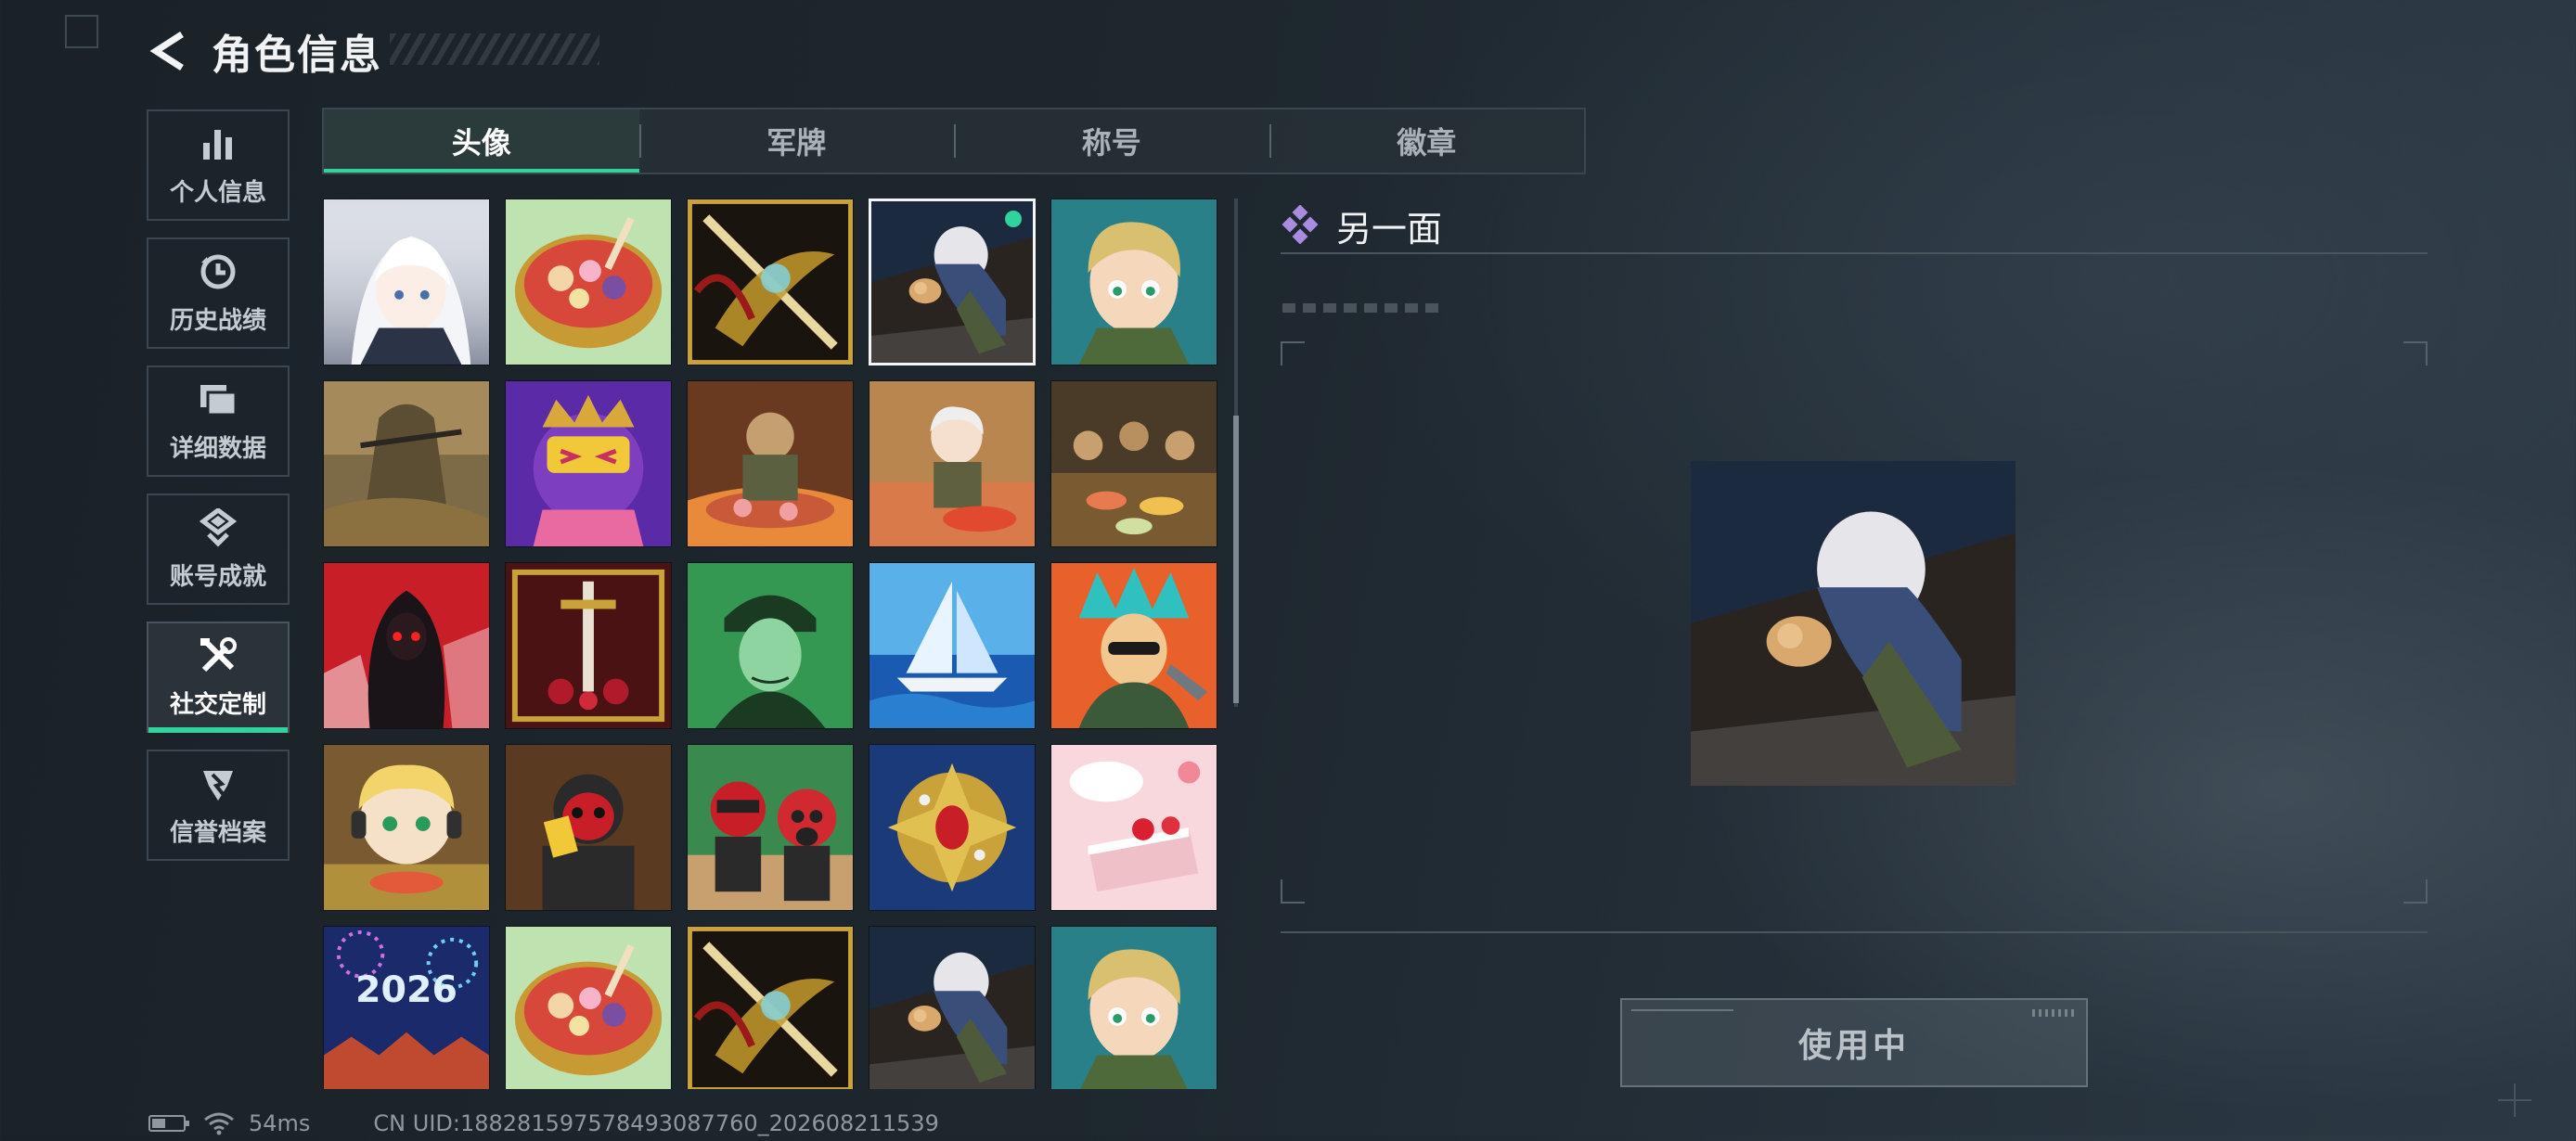  What do you see at coordinates (1854, 1042) in the screenshot?
I see `in-use-button: 使用中` at bounding box center [1854, 1042].